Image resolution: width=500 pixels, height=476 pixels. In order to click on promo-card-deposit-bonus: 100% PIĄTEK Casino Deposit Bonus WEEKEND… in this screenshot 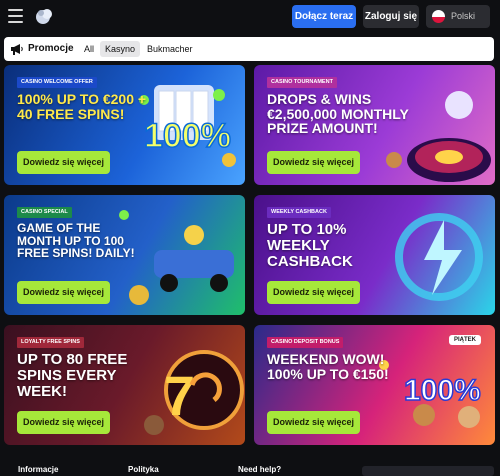, I will do `click(374, 385)`.